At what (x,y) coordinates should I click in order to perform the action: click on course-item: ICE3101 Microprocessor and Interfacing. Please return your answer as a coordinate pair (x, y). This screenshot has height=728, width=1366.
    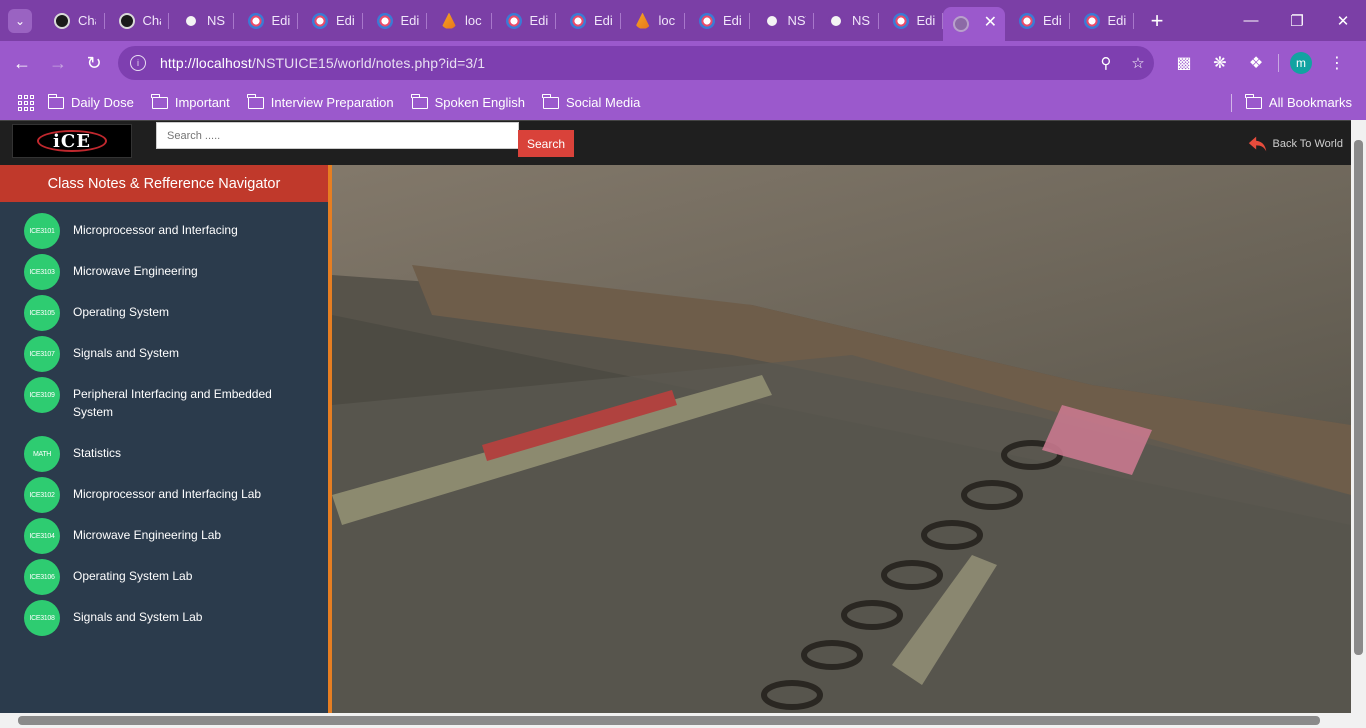
    Looking at the image, I should click on (164, 232).